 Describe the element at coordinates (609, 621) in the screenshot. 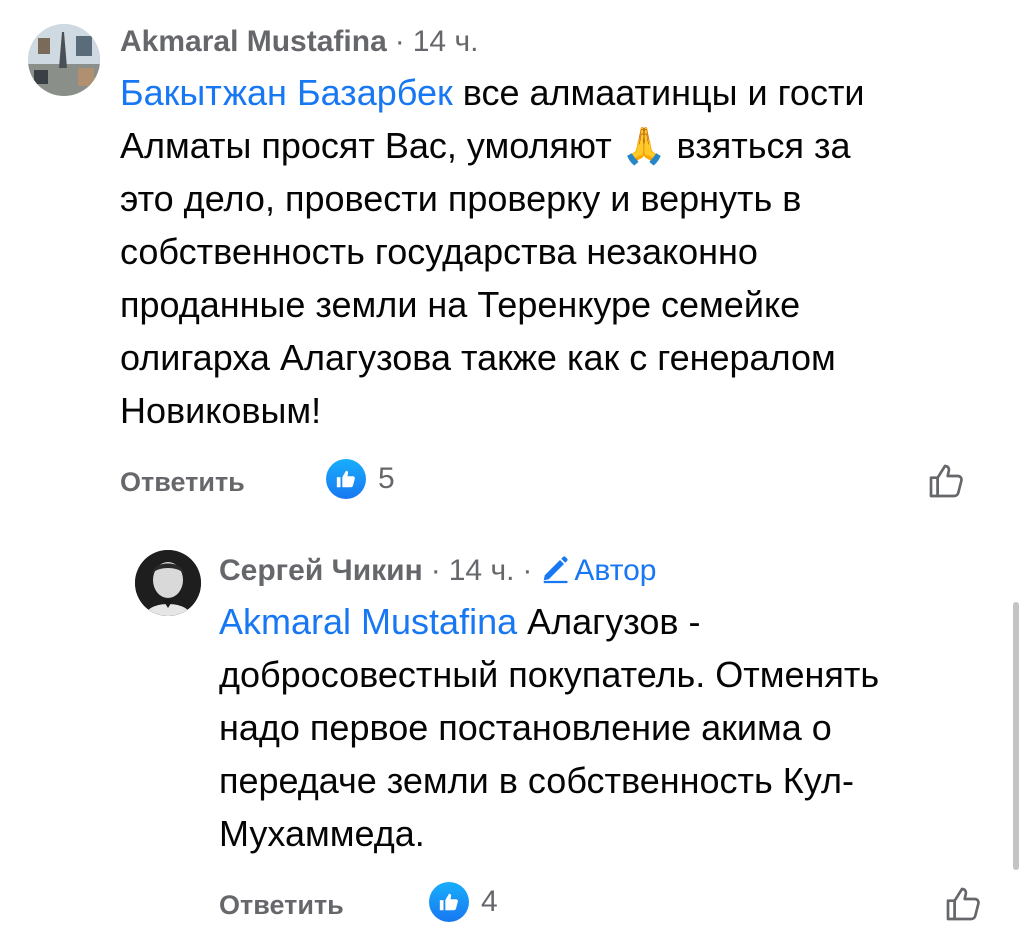

I see `comment-text-line: Алагузов -` at that location.